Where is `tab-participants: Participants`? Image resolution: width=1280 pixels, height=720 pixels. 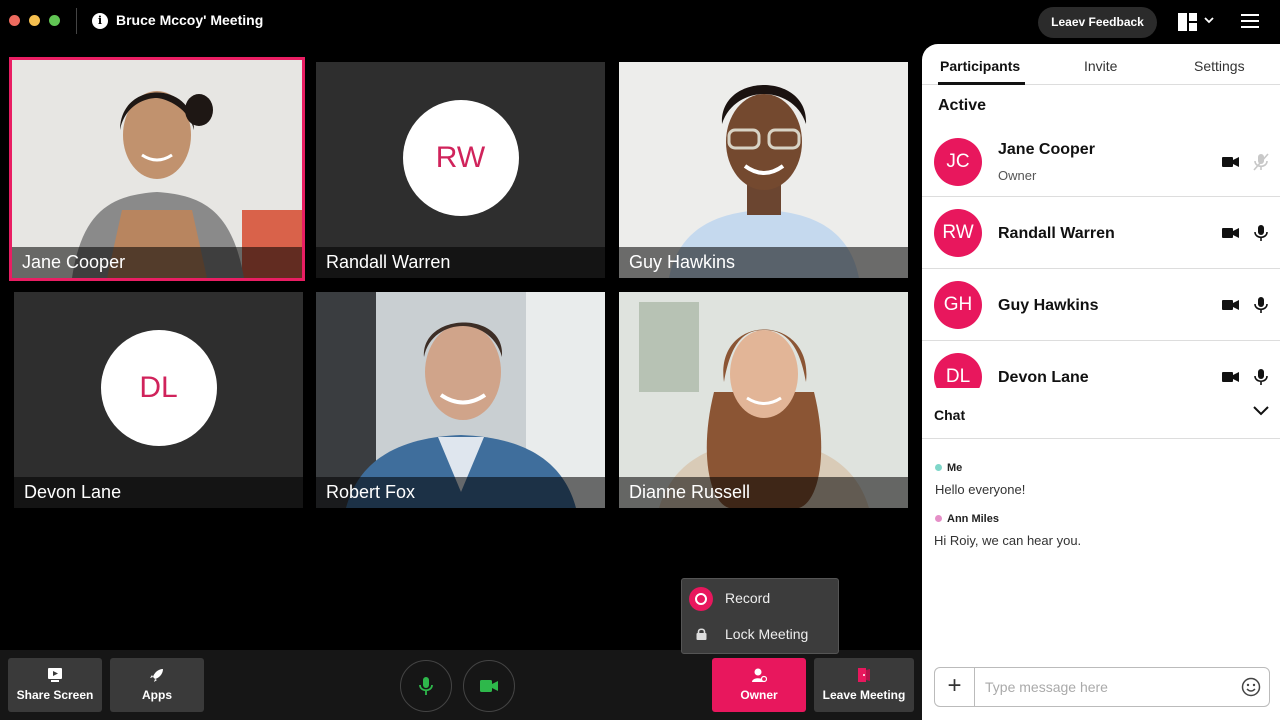 tab-participants: Participants is located at coordinates (980, 66).